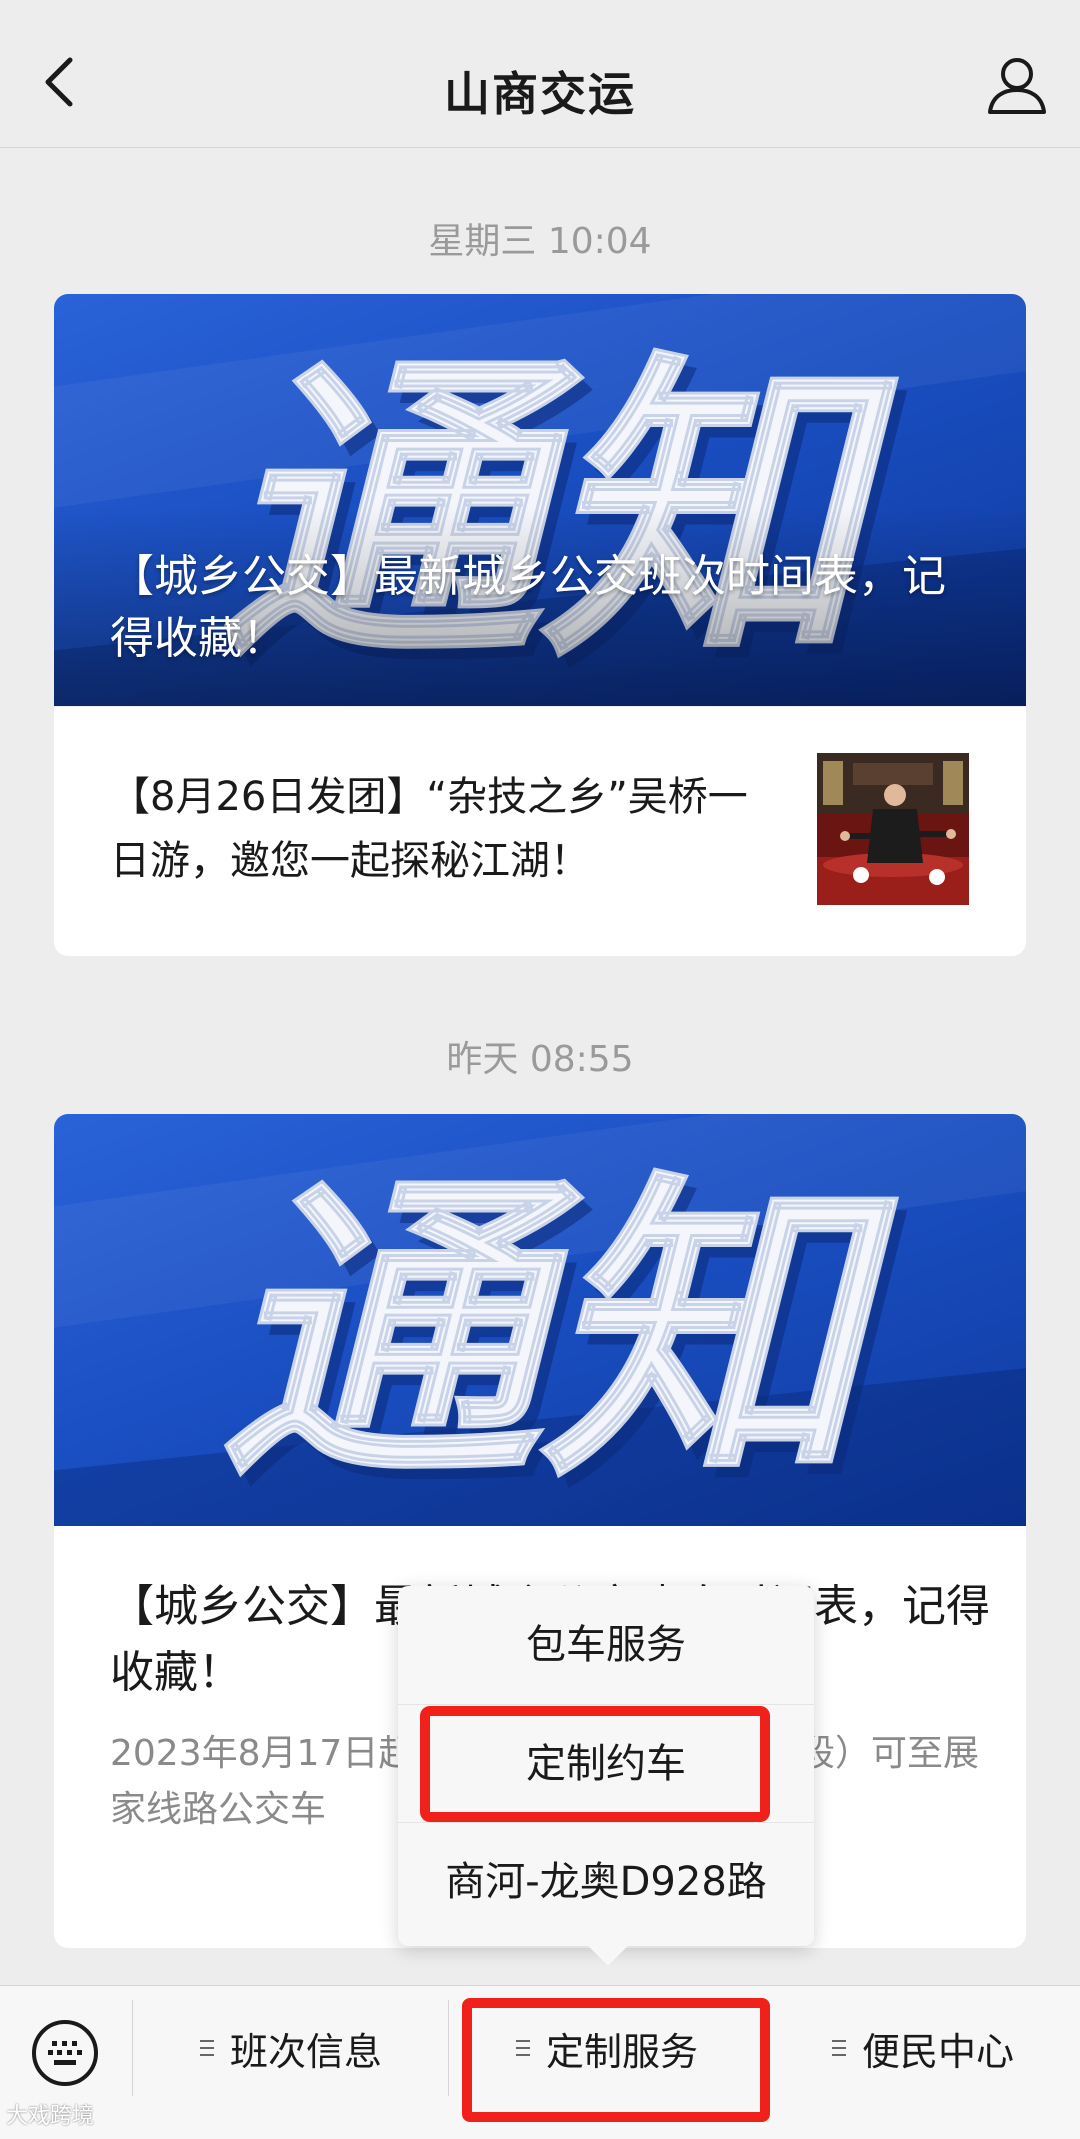  I want to click on notice-banner-art: 通知 通知, so click(564, 1337).